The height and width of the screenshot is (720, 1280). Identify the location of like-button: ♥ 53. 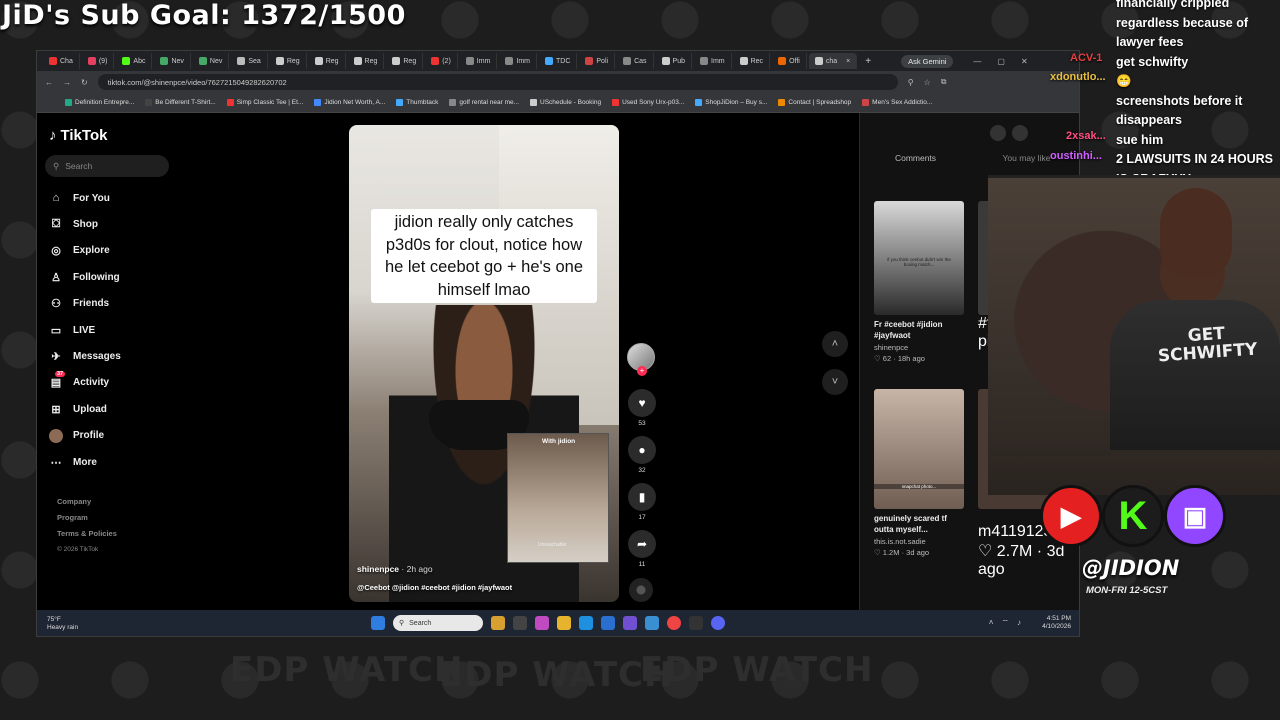
(642, 408).